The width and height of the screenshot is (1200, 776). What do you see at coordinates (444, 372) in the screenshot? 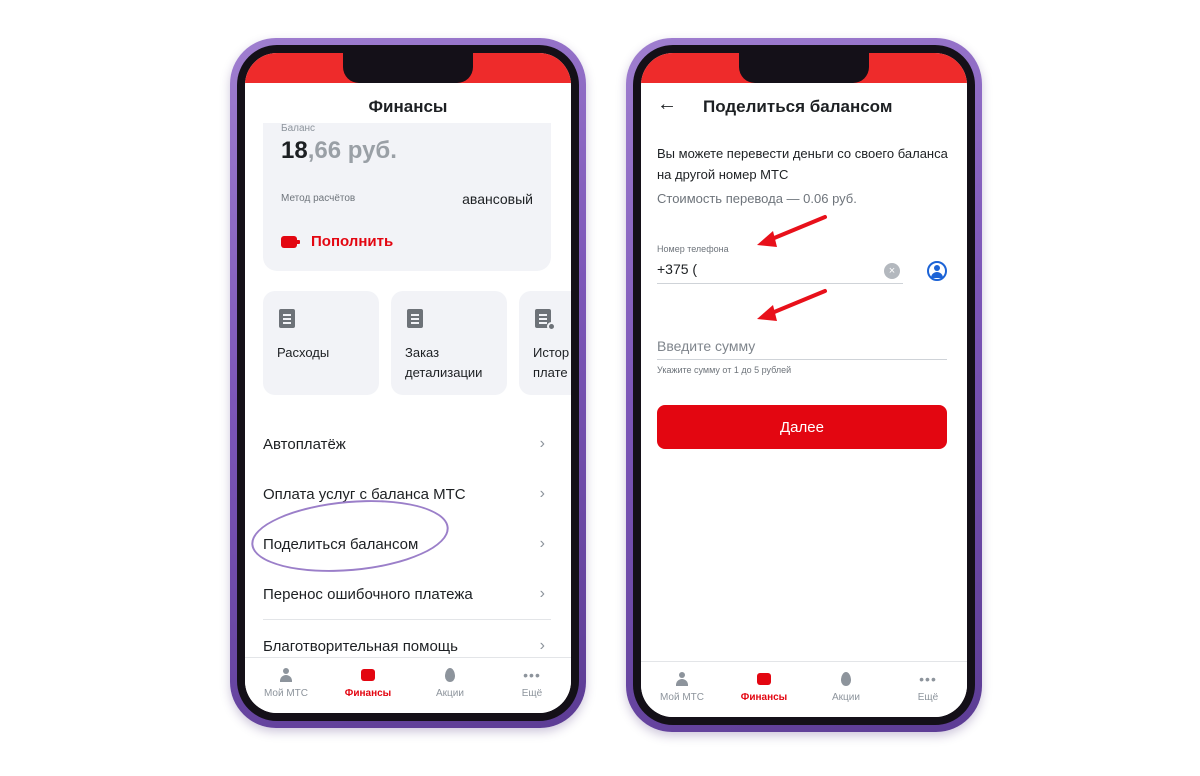
I see `tile-label-line-2: детализации` at bounding box center [444, 372].